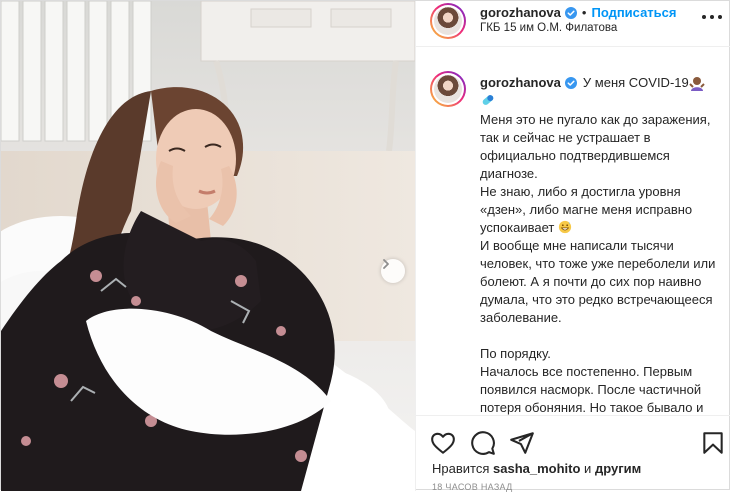 The width and height of the screenshot is (730, 492). What do you see at coordinates (713, 443) in the screenshot?
I see `bookmark-icon` at bounding box center [713, 443].